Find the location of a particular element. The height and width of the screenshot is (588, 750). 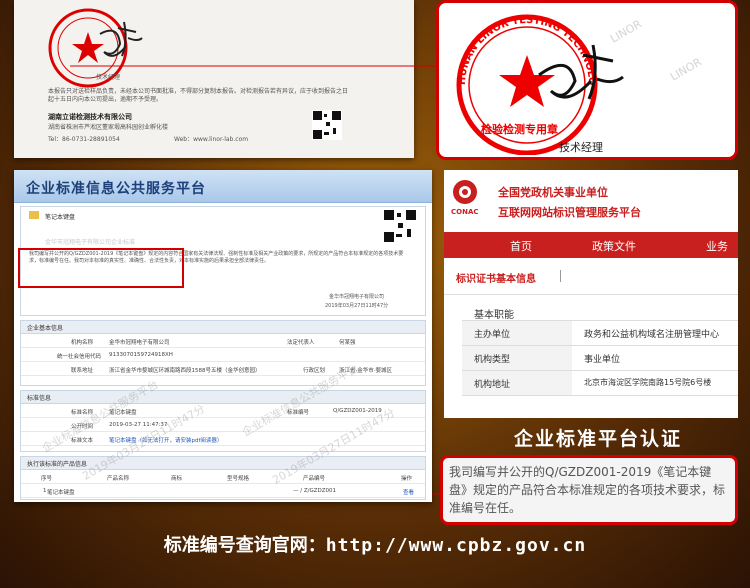

qr-code-icon is located at coordinates (400, 226).